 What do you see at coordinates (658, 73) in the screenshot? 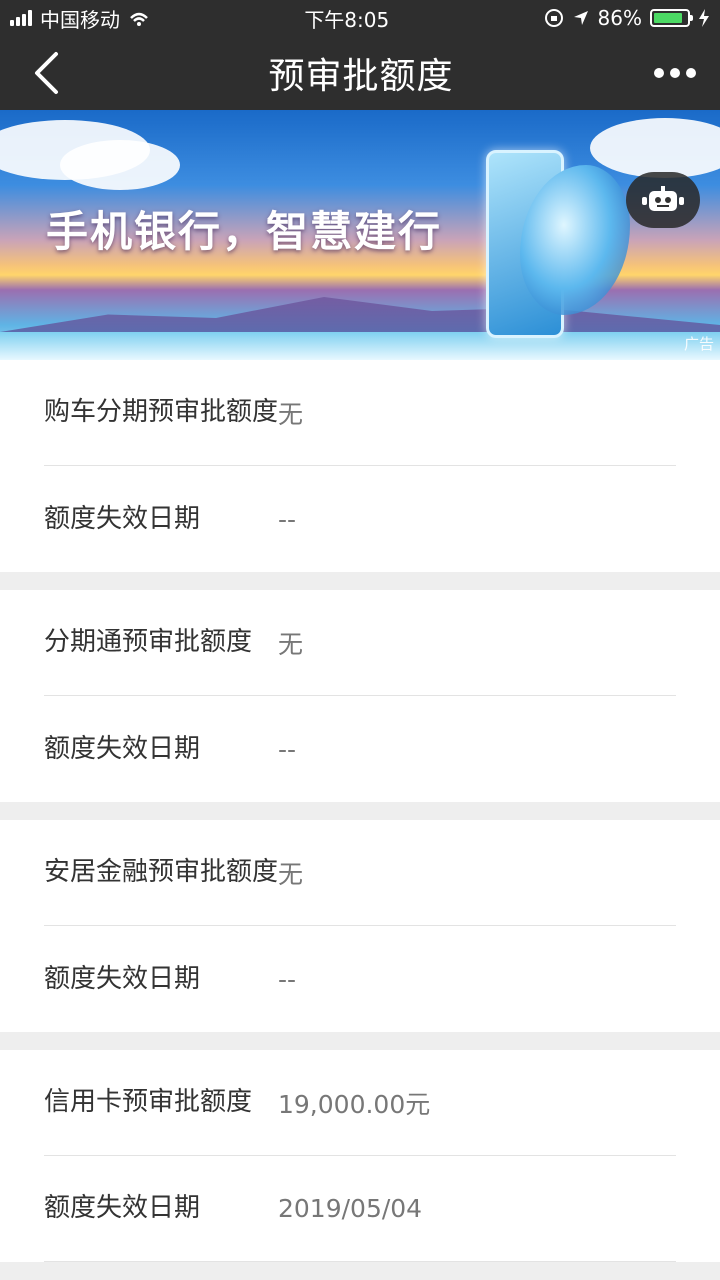
I see `more-dots-icon` at bounding box center [658, 73].